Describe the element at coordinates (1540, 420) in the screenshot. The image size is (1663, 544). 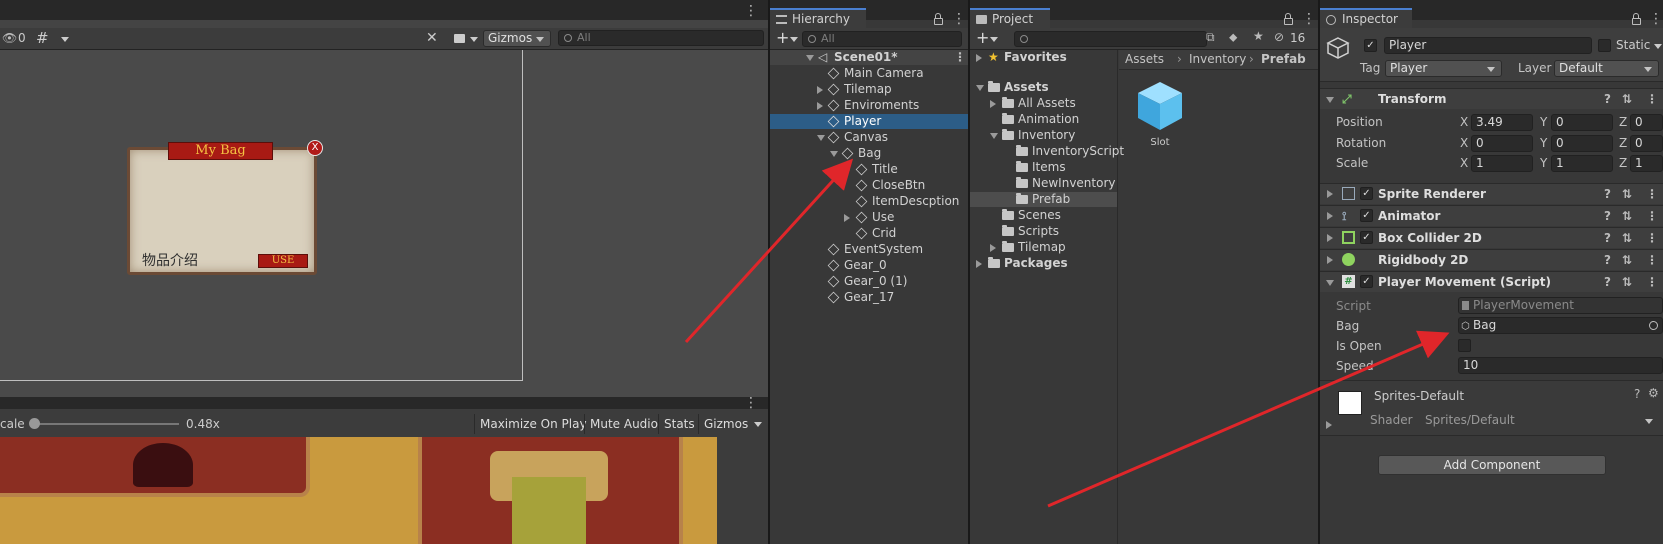
I see `shader-dropdown: Sprites/Default` at that location.